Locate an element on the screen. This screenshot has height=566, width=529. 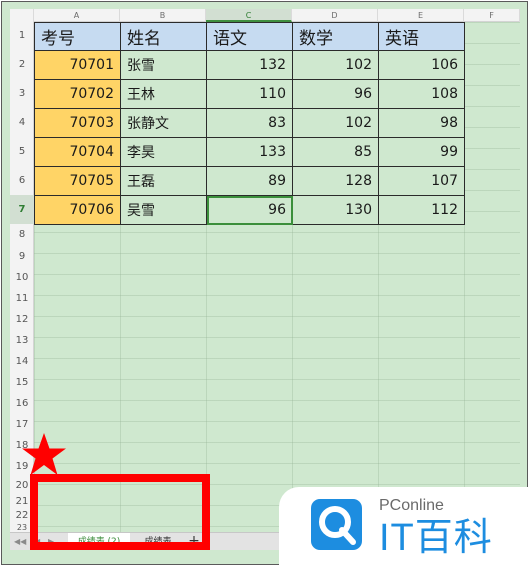
cell-id: 70701 is located at coordinates (77, 65).